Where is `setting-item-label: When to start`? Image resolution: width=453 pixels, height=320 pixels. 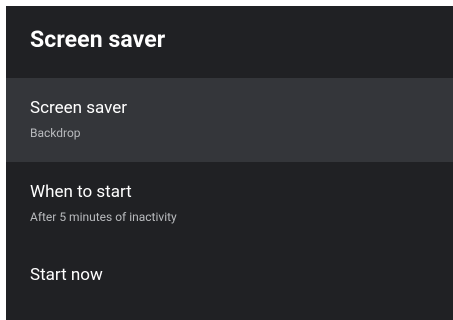
setting-item-label: When to start is located at coordinates (81, 192).